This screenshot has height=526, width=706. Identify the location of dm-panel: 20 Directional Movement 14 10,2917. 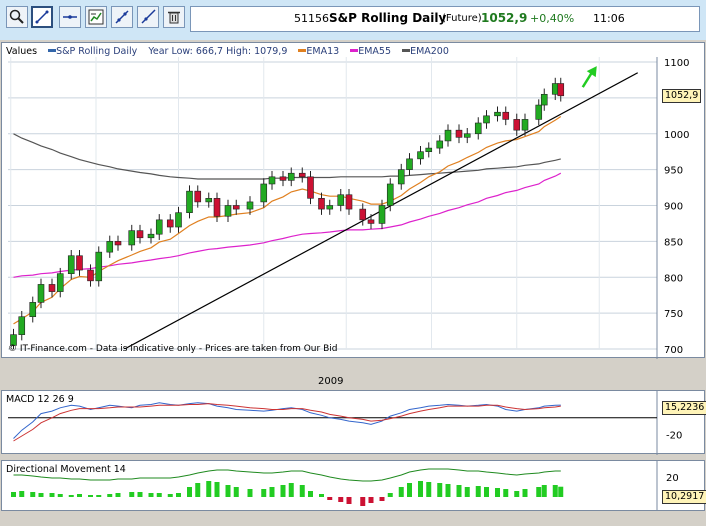
(353, 486).